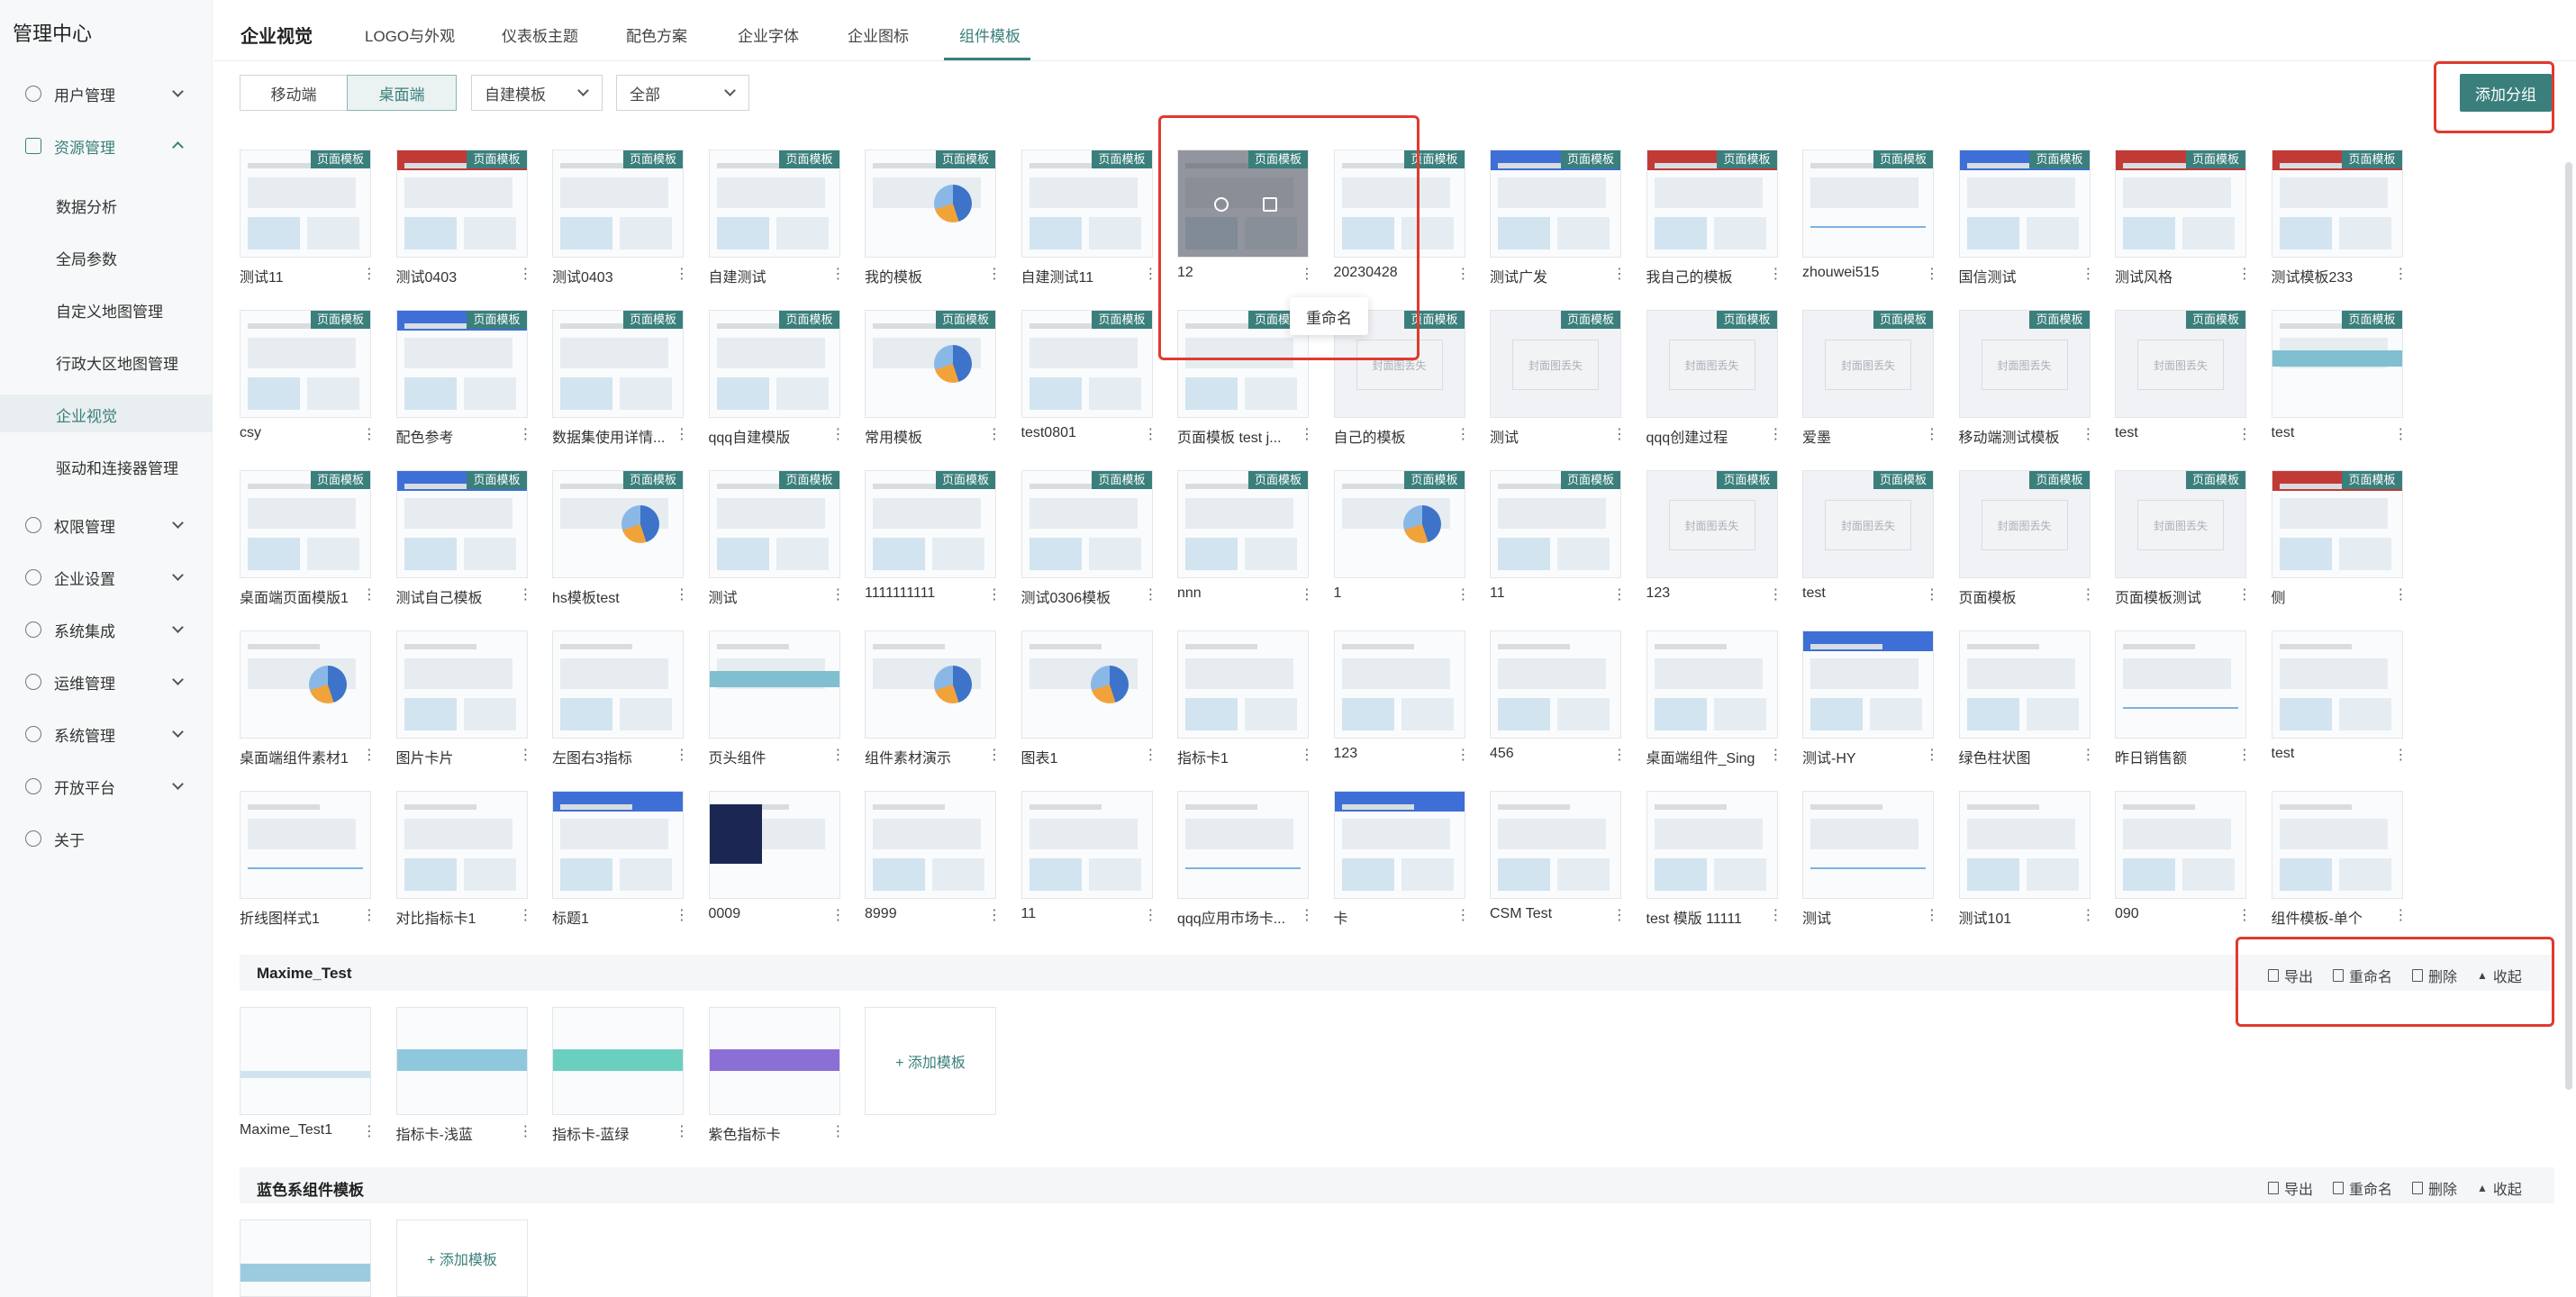 This screenshot has height=1297, width=2576. Describe the element at coordinates (106, 786) in the screenshot. I see `sidebar-item-open-platform: 开放平台` at that location.